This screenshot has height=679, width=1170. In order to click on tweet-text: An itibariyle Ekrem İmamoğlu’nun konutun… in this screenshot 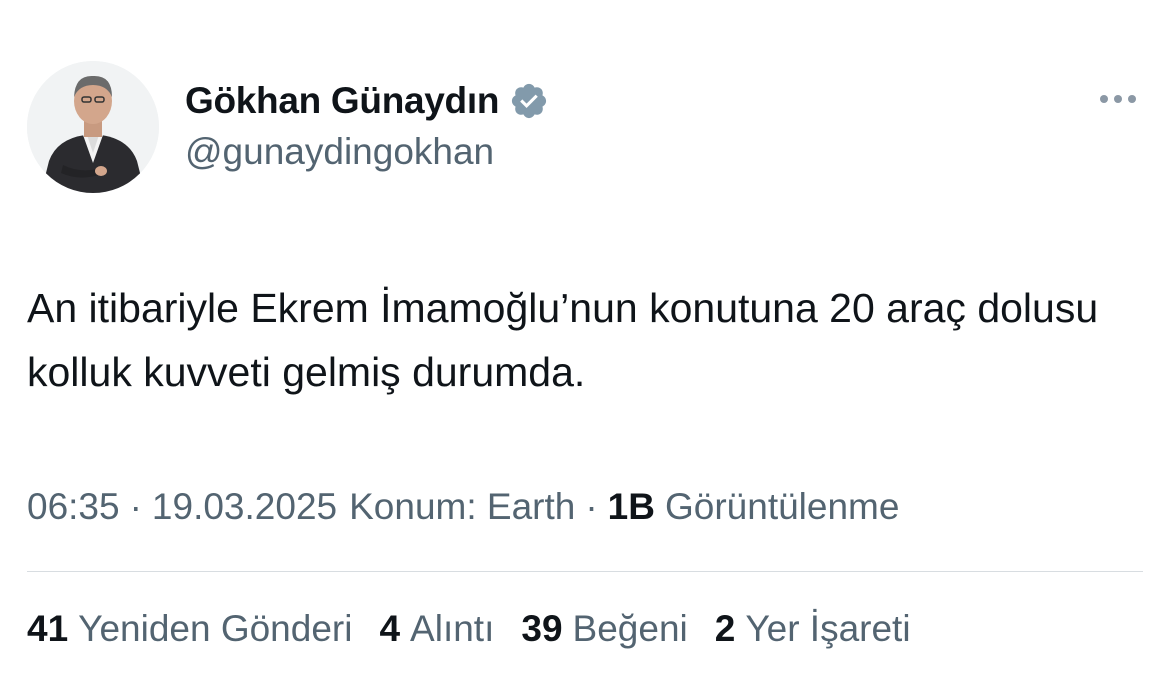, I will do `click(563, 340)`.